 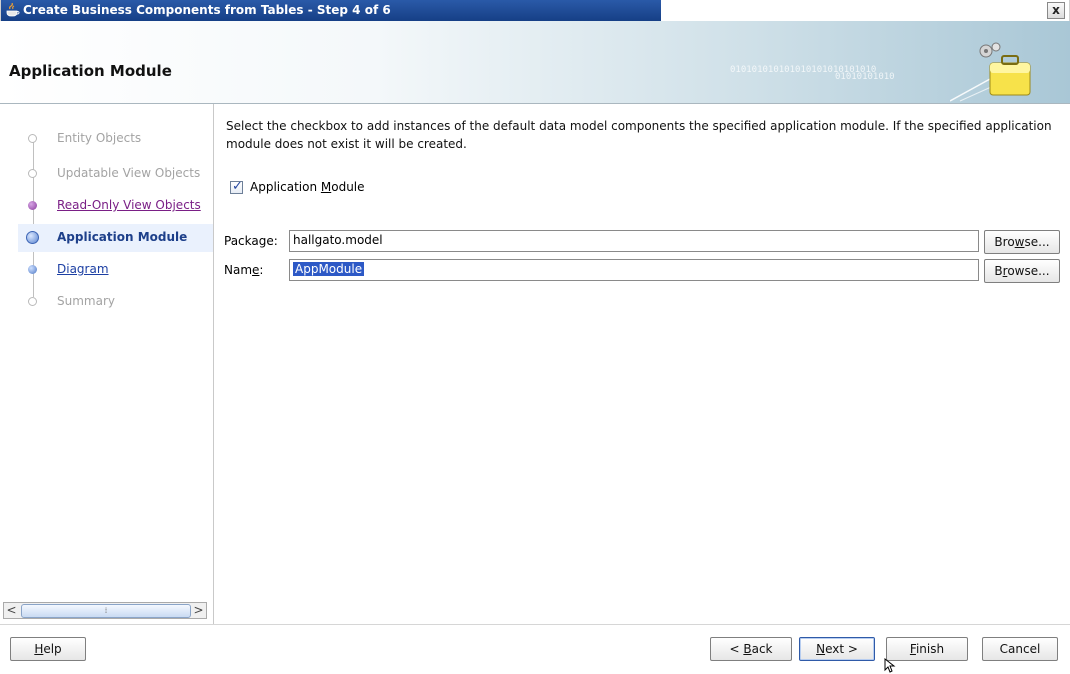 What do you see at coordinates (90, 71) in the screenshot?
I see `page-title: Application Module` at bounding box center [90, 71].